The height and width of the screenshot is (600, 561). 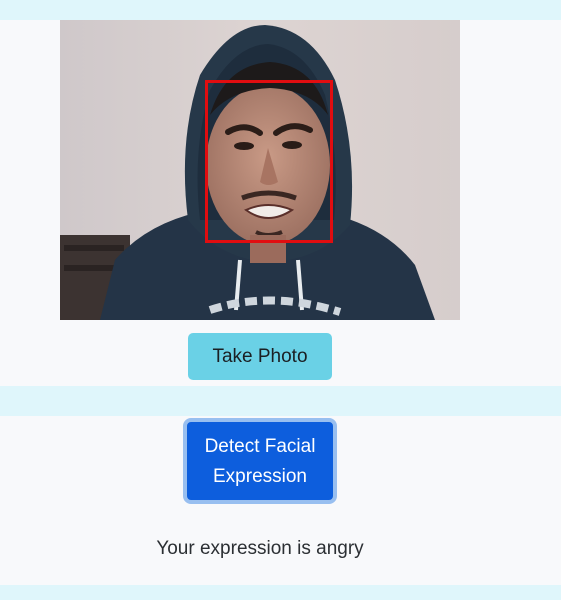 I want to click on bottom-band, so click(x=280, y=592).